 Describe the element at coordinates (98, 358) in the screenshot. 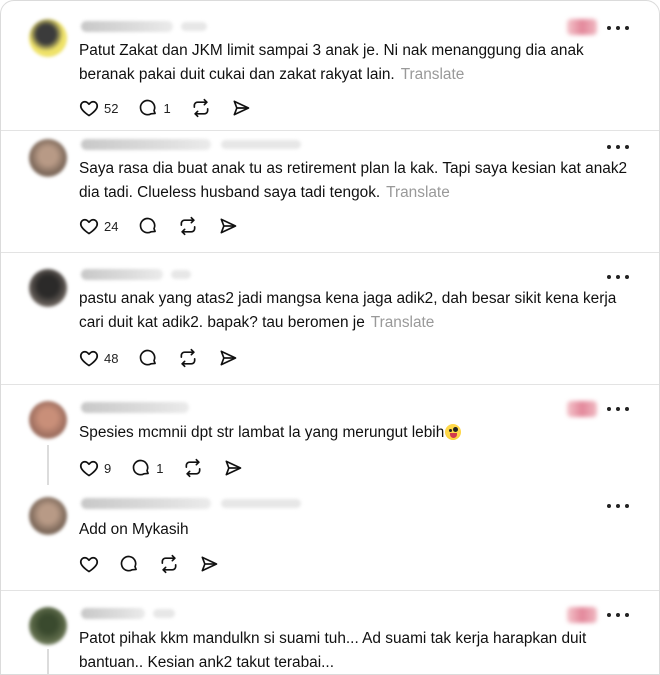

I see `like-button: 48` at that location.